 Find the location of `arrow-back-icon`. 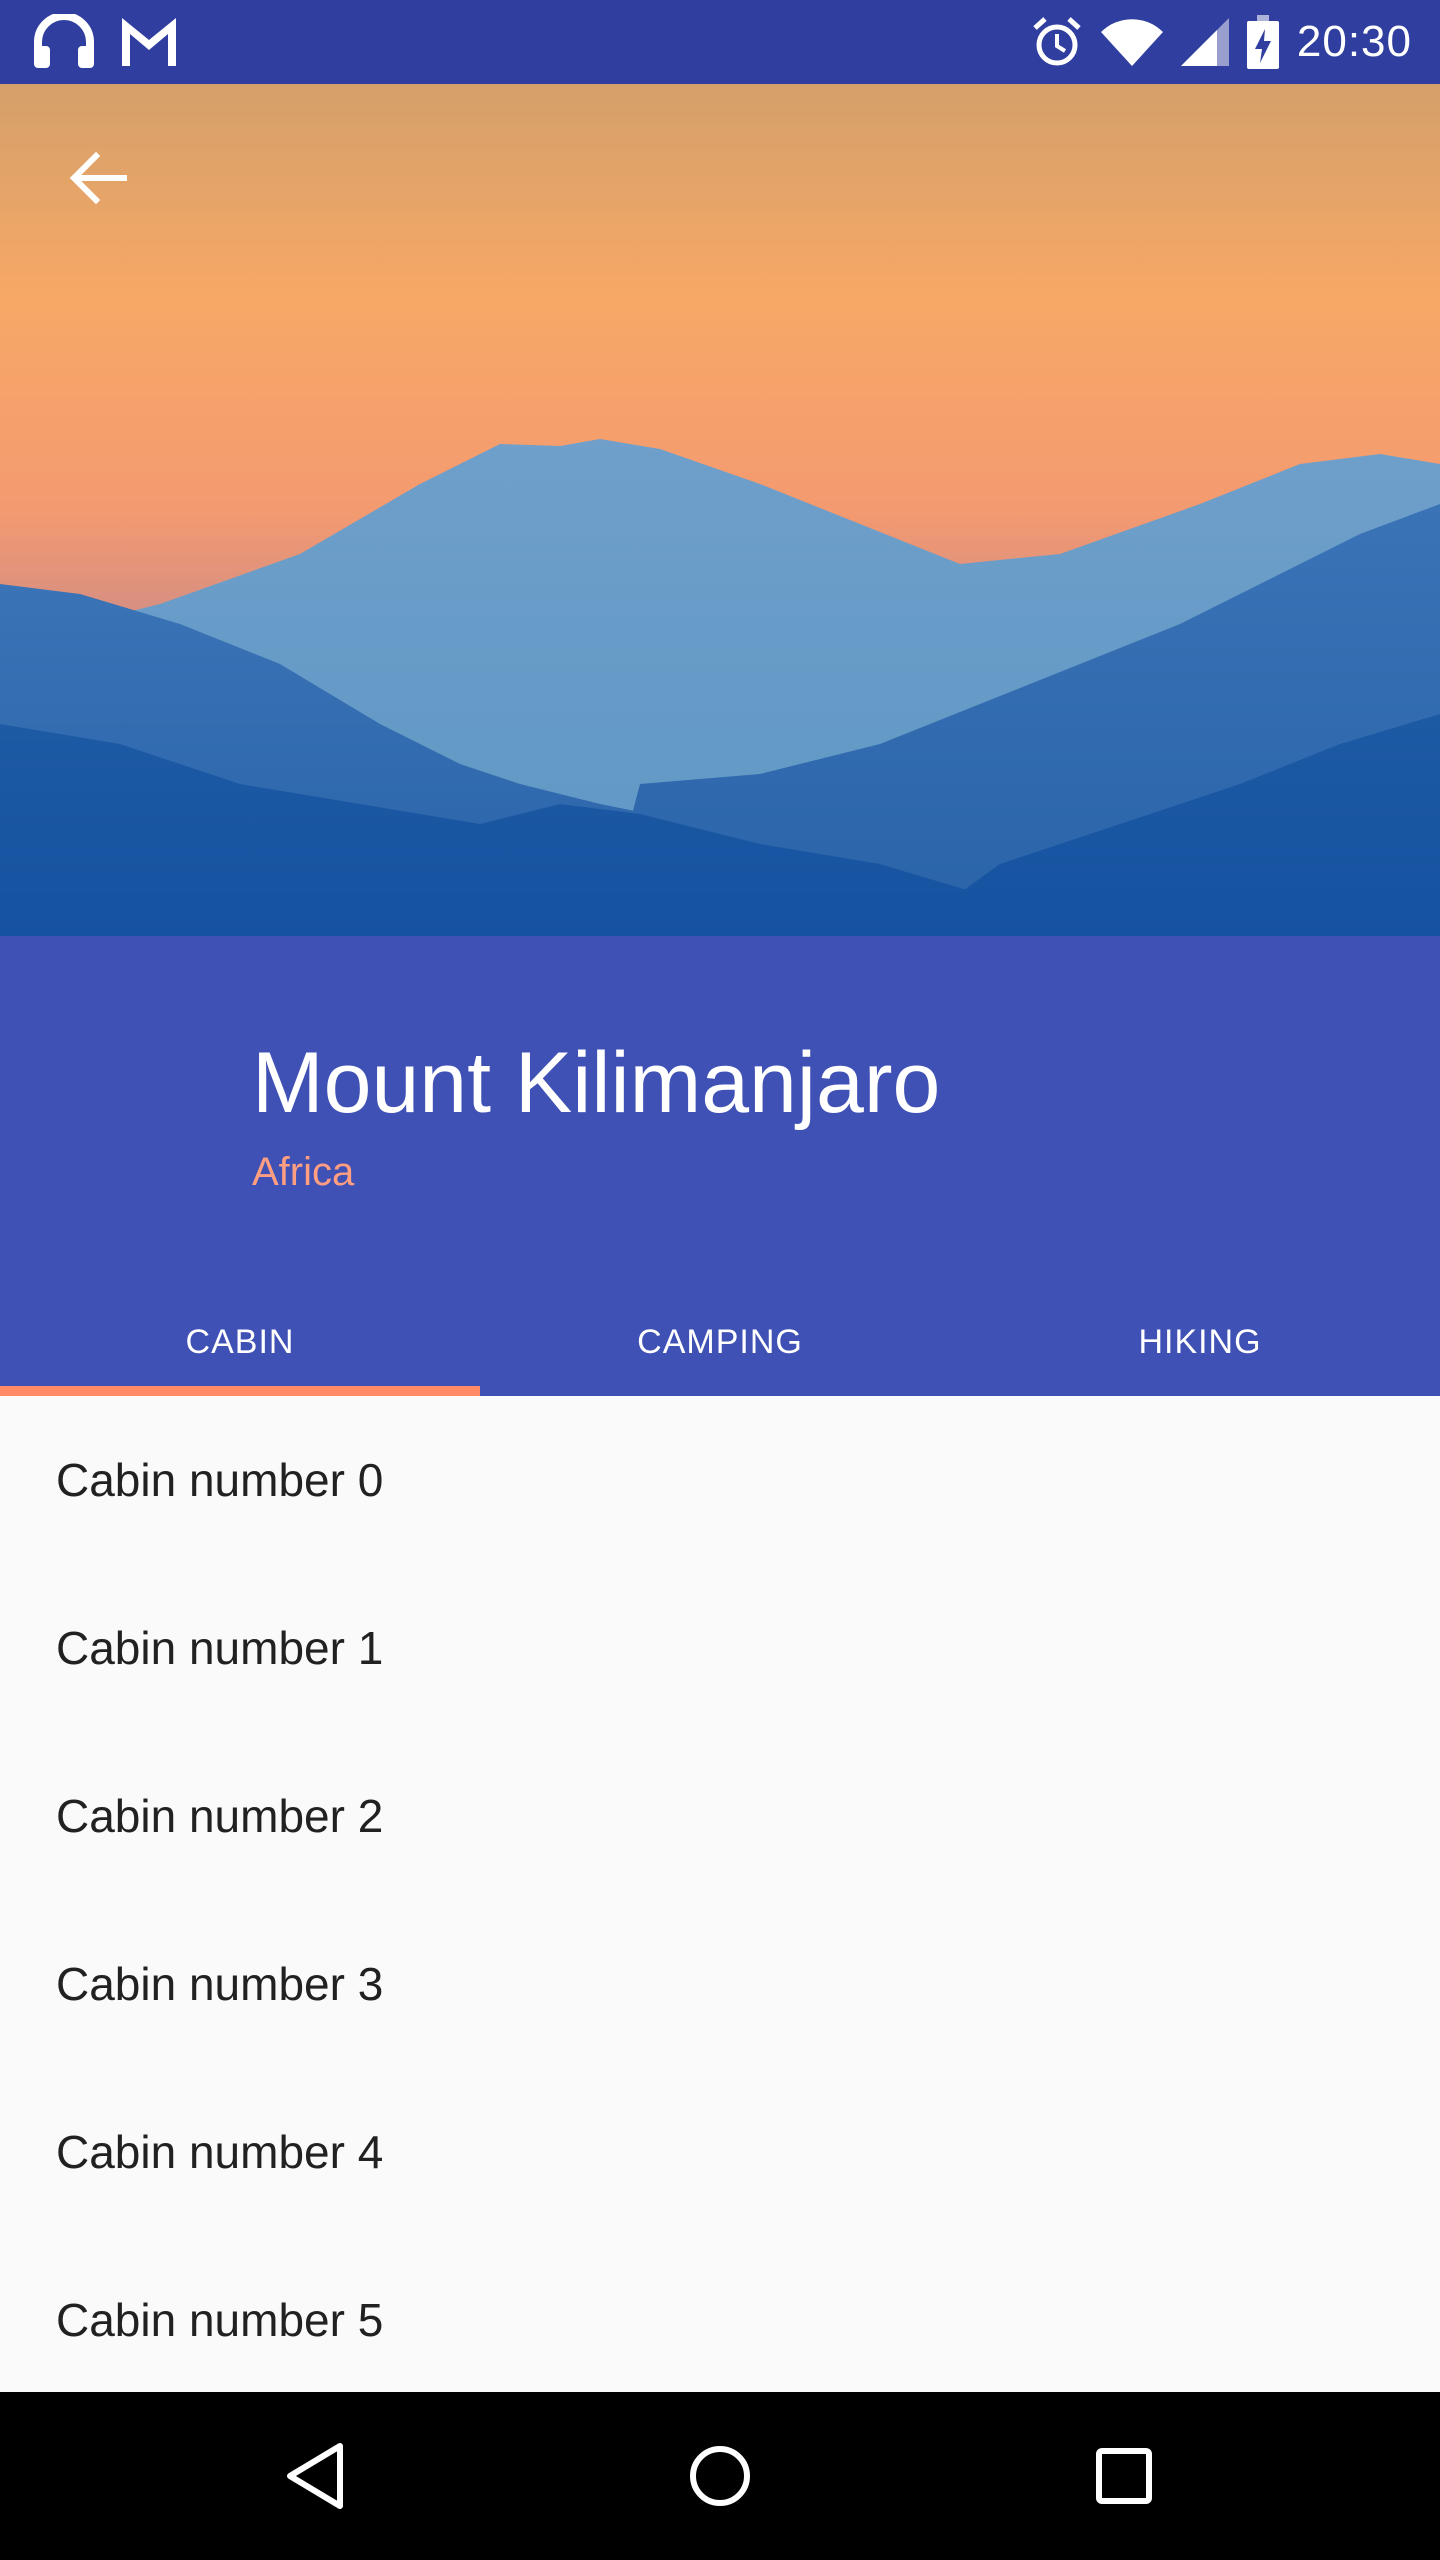

arrow-back-icon is located at coordinates (98, 178).